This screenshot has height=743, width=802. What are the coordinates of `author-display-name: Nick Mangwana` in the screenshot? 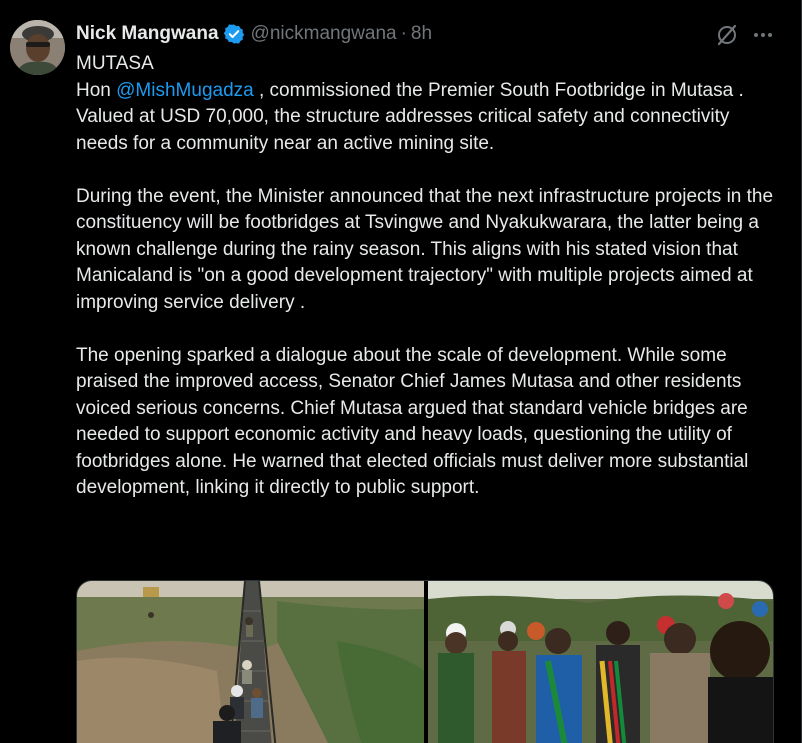 It's located at (147, 34).